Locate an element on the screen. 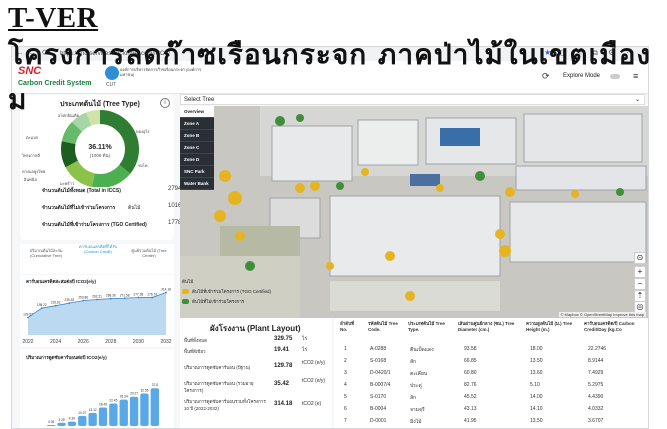 The height and width of the screenshot is (429, 667). x-tick-label: 2032 is located at coordinates (165, 342).